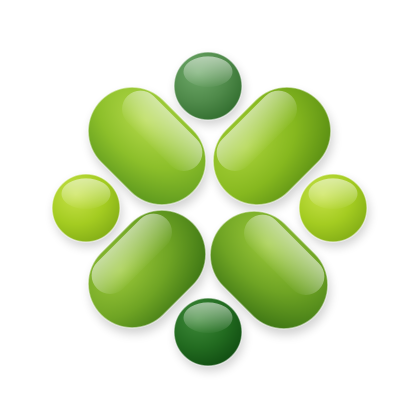 This screenshot has width=420, height=420. What do you see at coordinates (208, 332) in the screenshot?
I see `bottom-circle-icon` at bounding box center [208, 332].